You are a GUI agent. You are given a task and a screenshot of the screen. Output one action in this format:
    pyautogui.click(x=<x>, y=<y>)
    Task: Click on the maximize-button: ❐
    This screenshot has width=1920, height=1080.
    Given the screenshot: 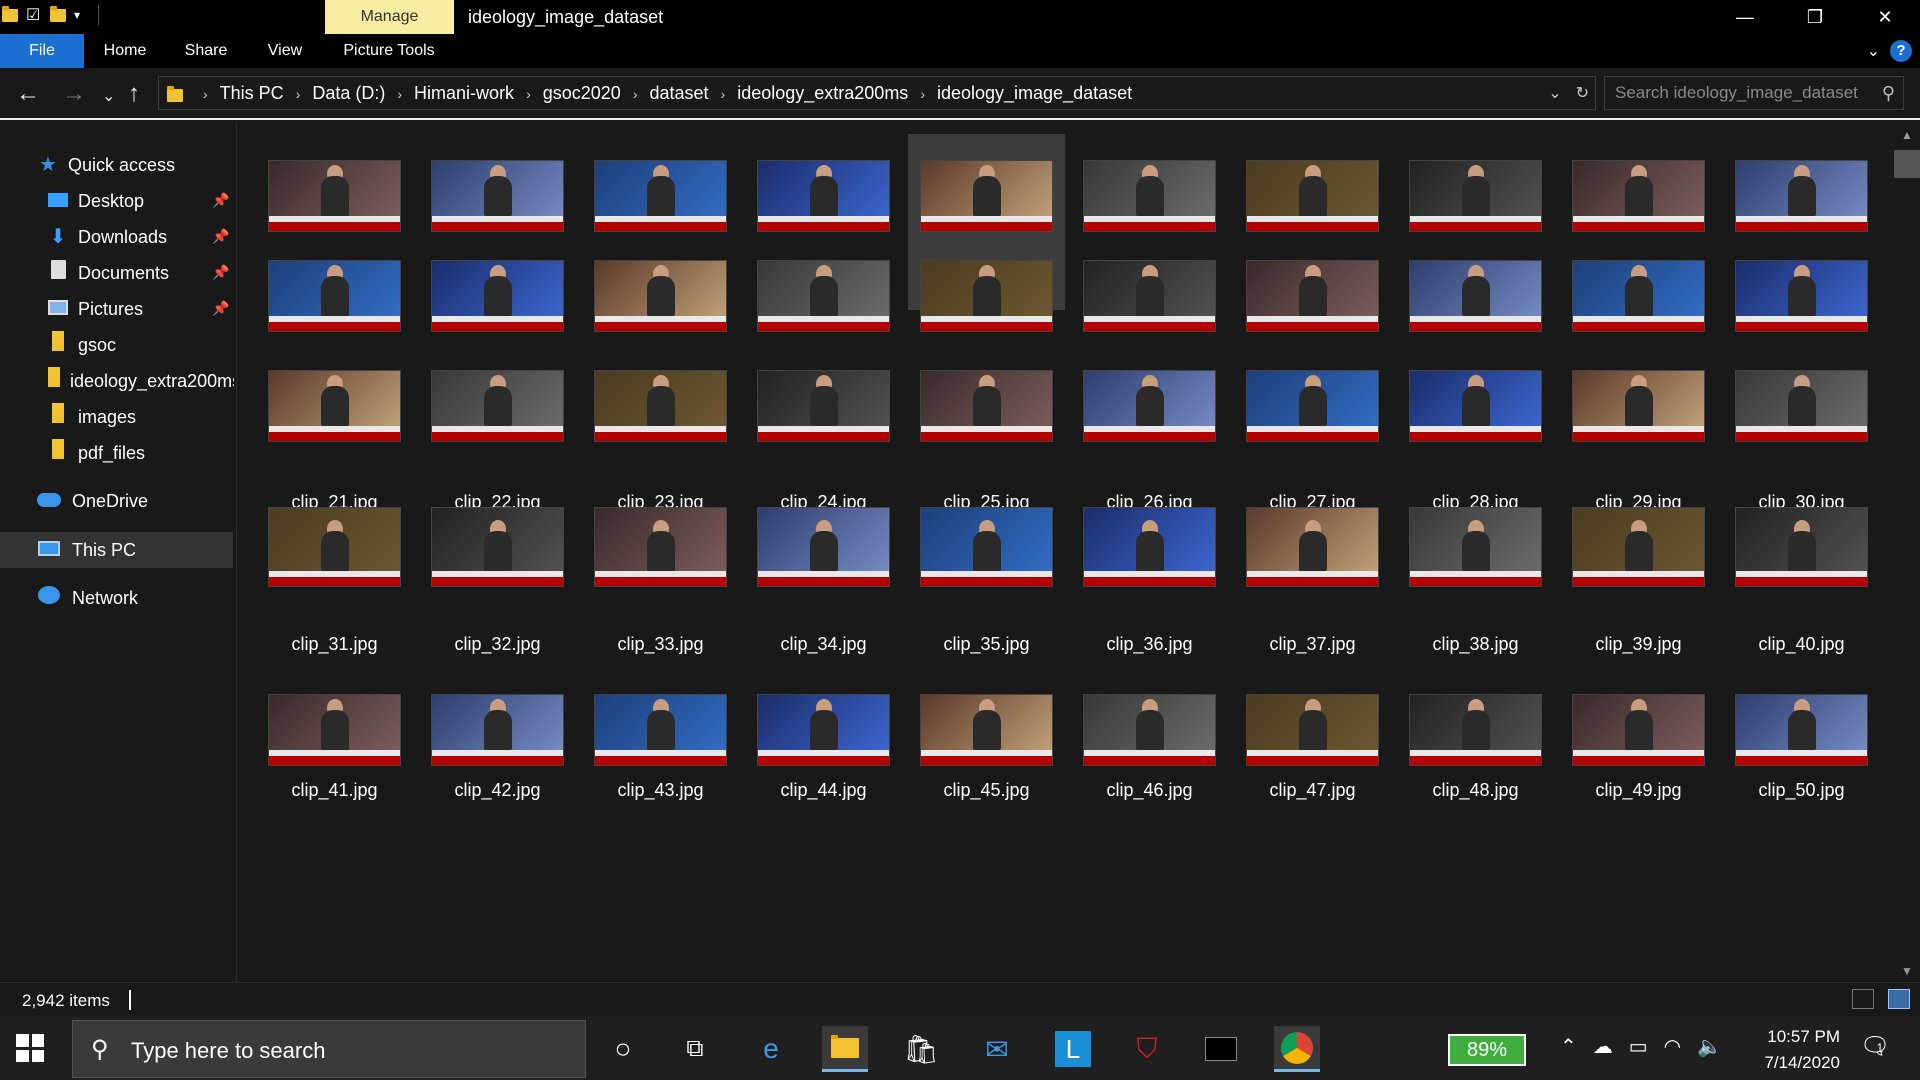 What is the action you would take?
    pyautogui.click(x=1815, y=17)
    